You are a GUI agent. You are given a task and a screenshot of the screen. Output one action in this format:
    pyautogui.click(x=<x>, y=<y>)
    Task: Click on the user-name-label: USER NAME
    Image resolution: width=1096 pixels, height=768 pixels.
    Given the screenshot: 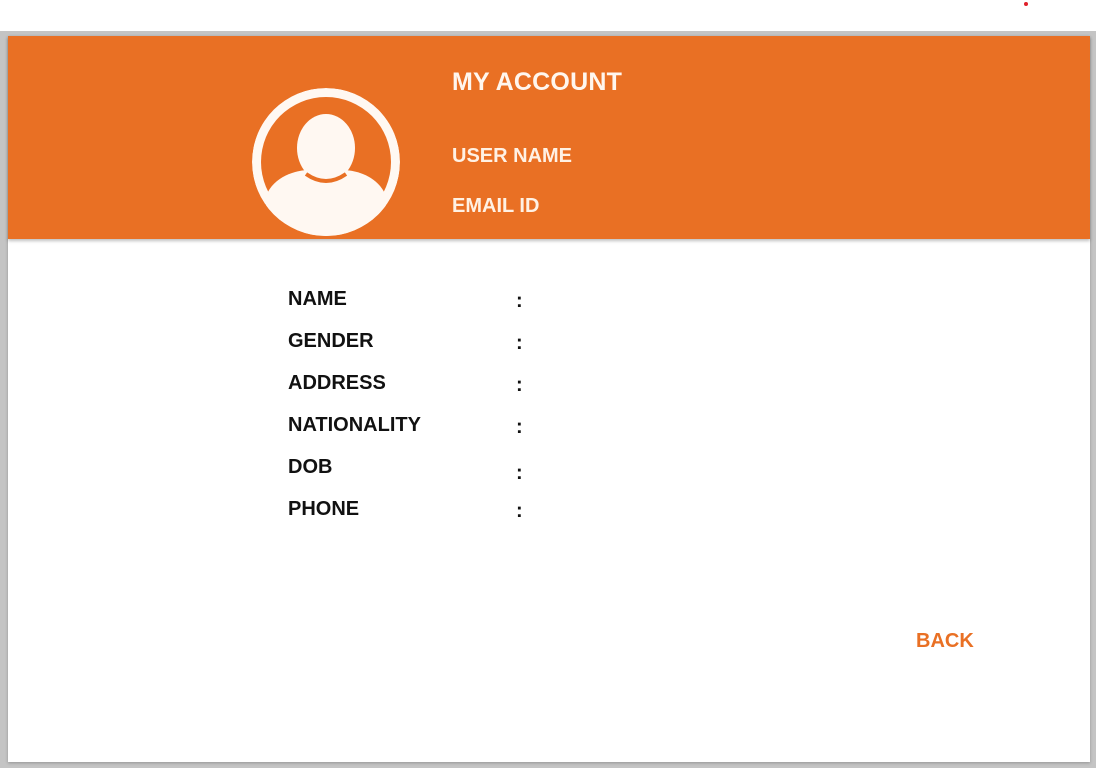 What is the action you would take?
    pyautogui.click(x=512, y=156)
    